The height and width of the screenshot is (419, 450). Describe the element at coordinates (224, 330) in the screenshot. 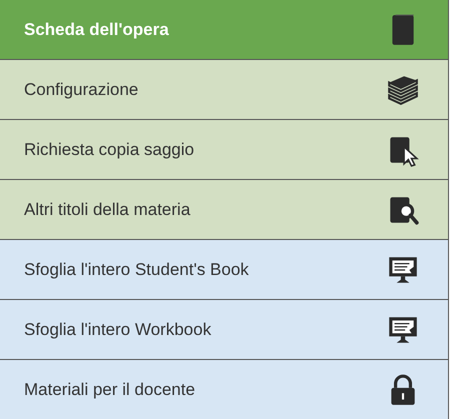

I see `menu-item: Sfoglia l'intero Workbook` at that location.